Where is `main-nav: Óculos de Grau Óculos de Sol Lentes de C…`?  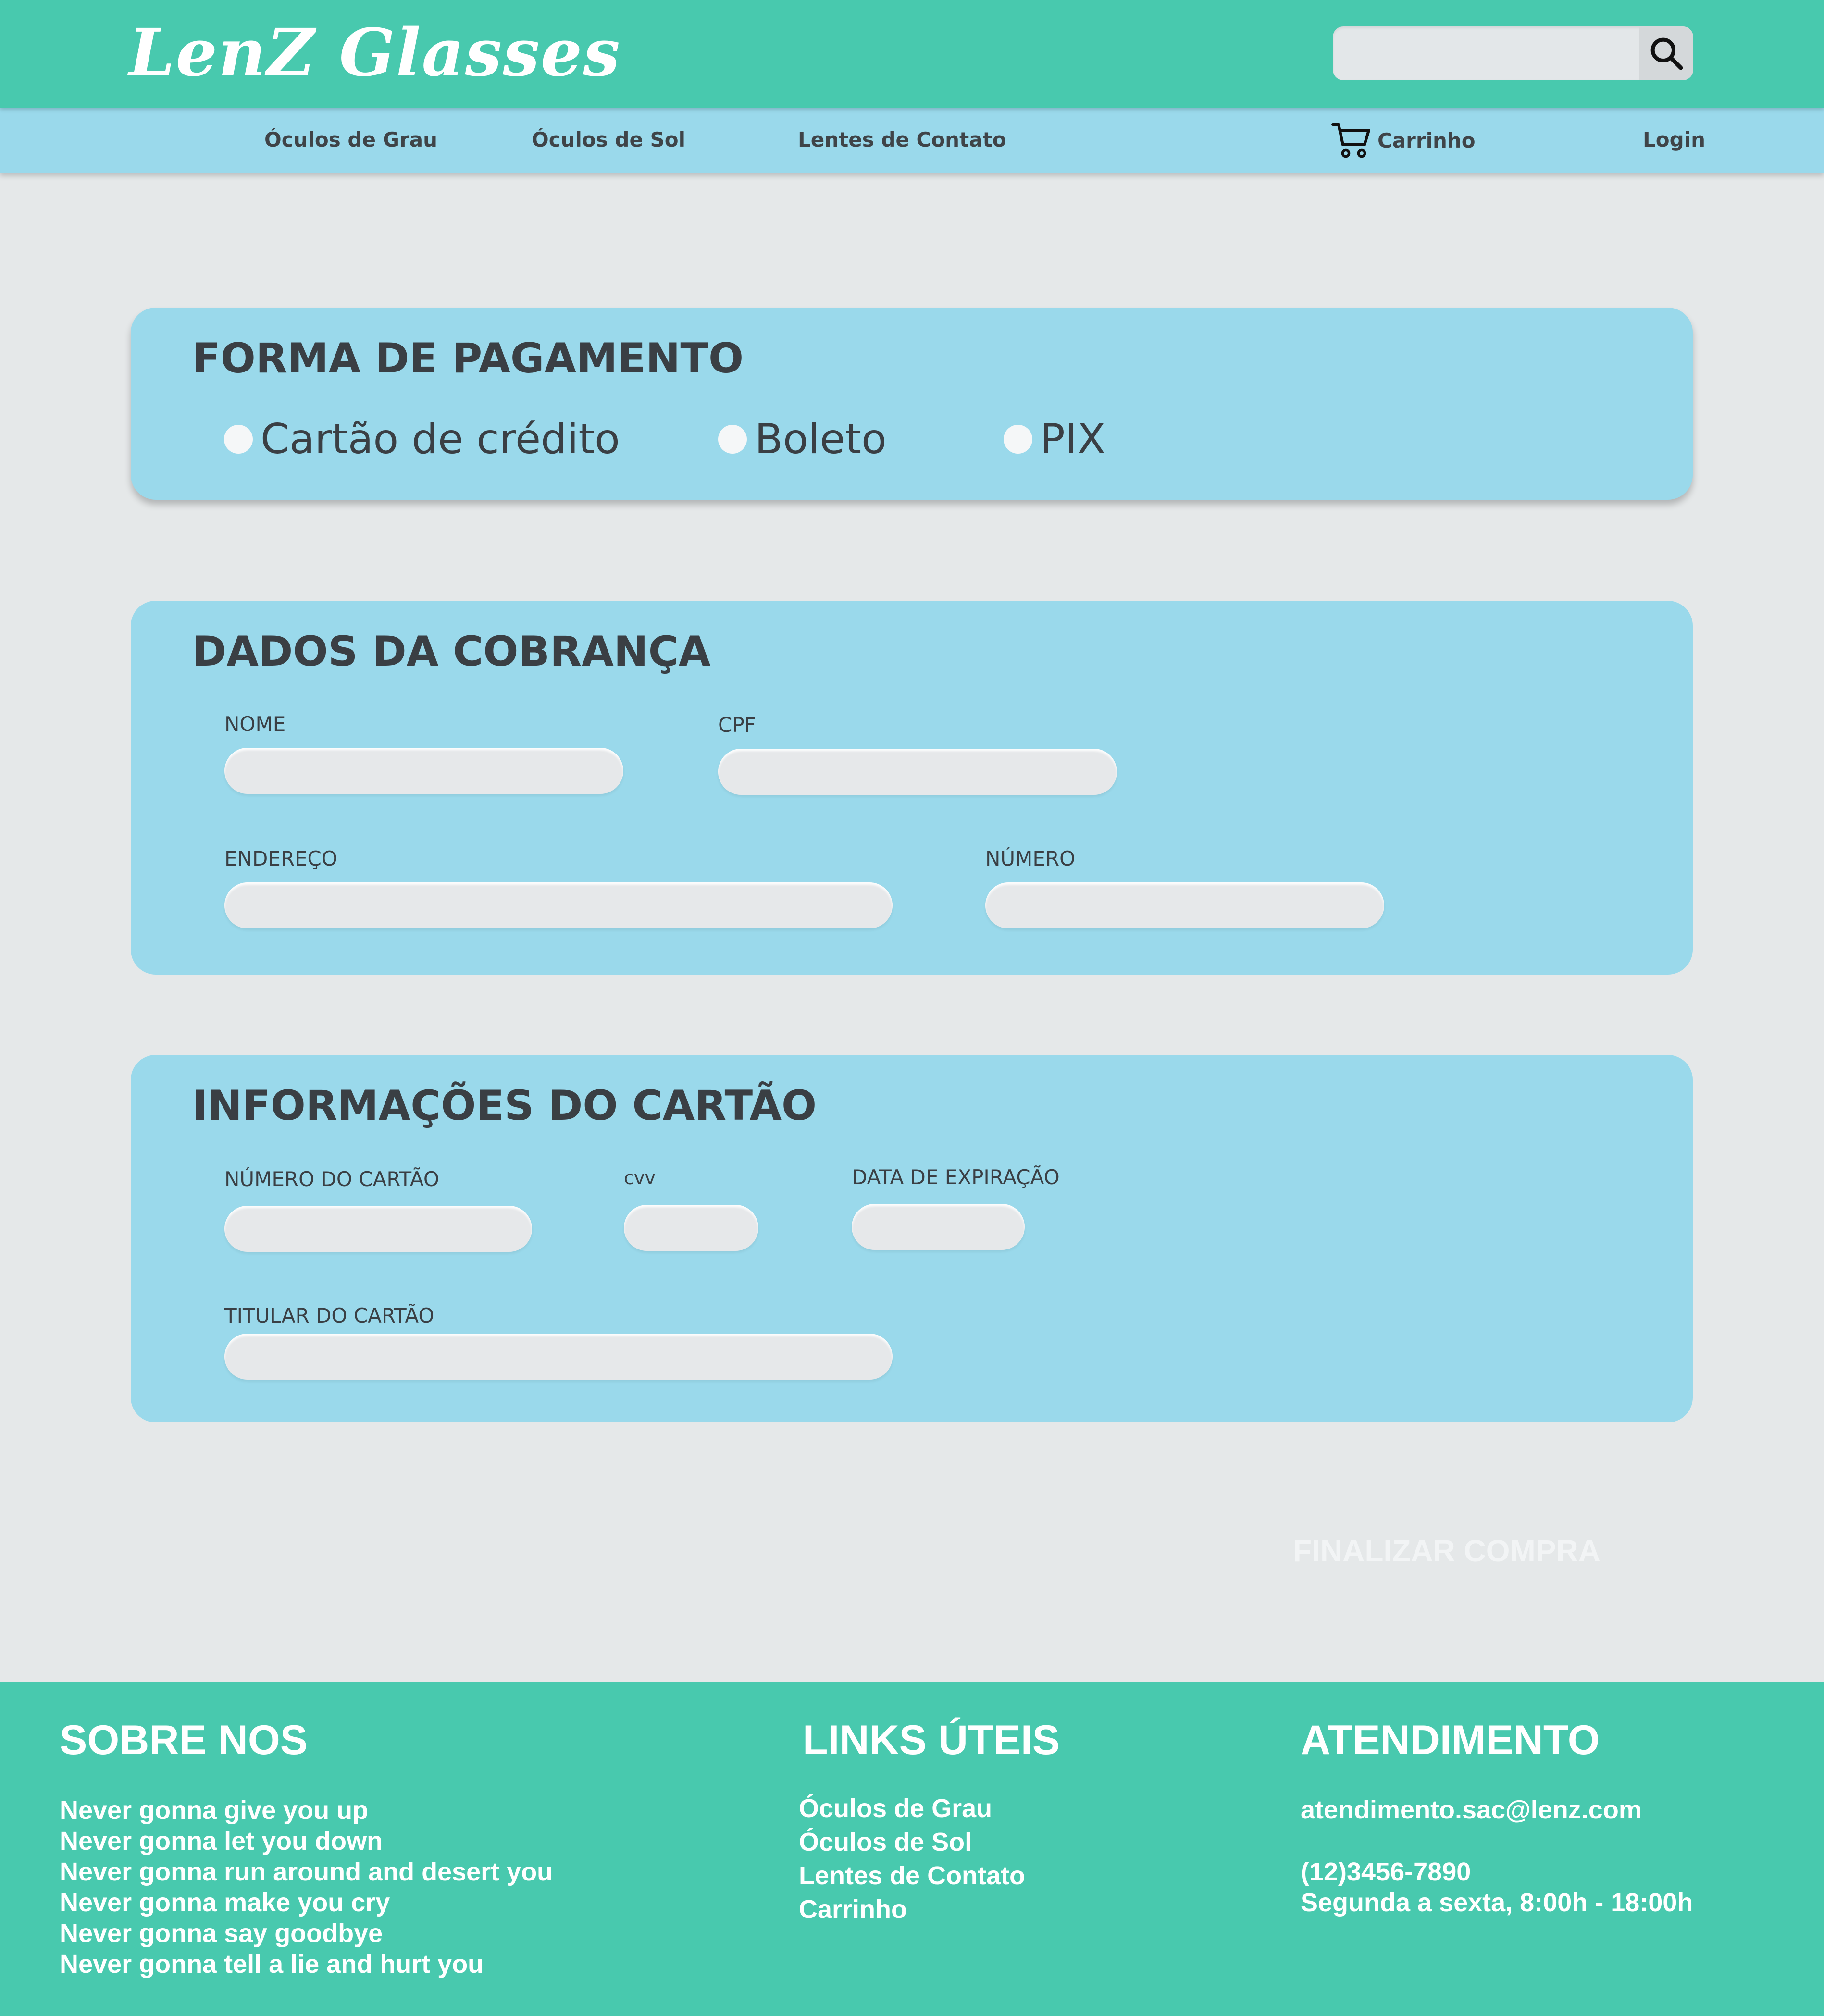 main-nav: Óculos de Grau Óculos de Sol Lentes de C… is located at coordinates (912, 140).